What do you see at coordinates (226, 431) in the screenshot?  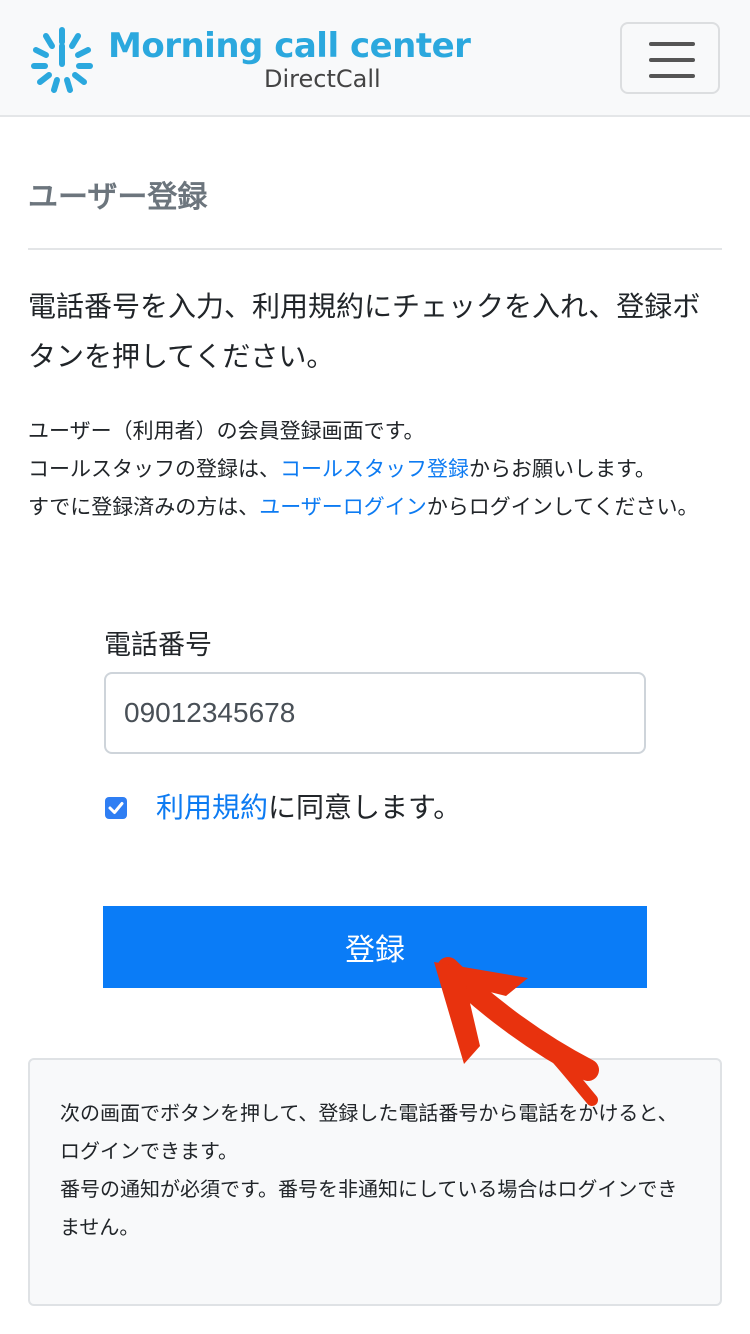 I see `info-line-1: ユーザー（利用者）の会員登録画面です。` at bounding box center [226, 431].